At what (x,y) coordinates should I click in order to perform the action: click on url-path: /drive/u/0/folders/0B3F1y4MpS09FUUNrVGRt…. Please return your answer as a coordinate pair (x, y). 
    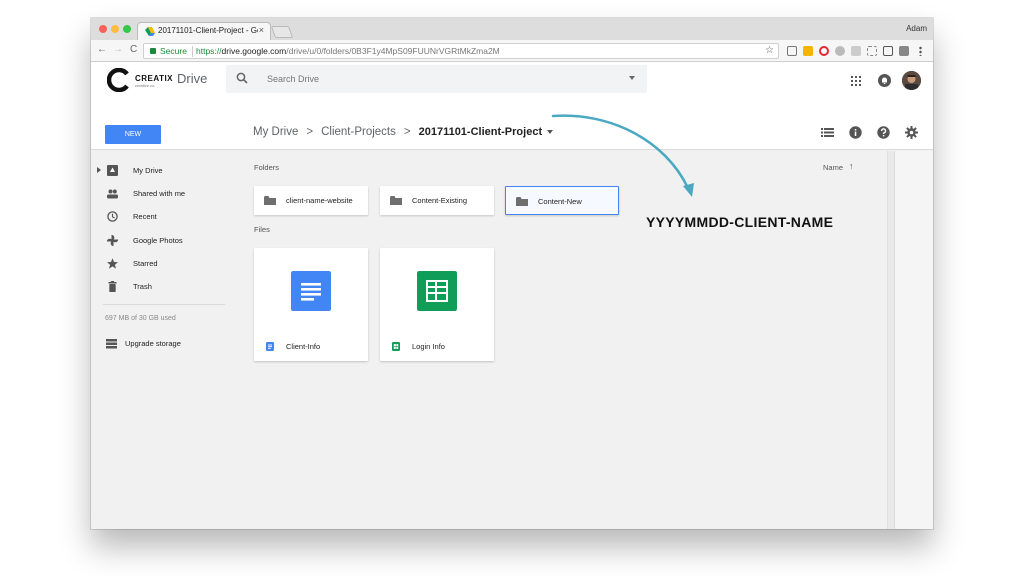
    Looking at the image, I should click on (393, 51).